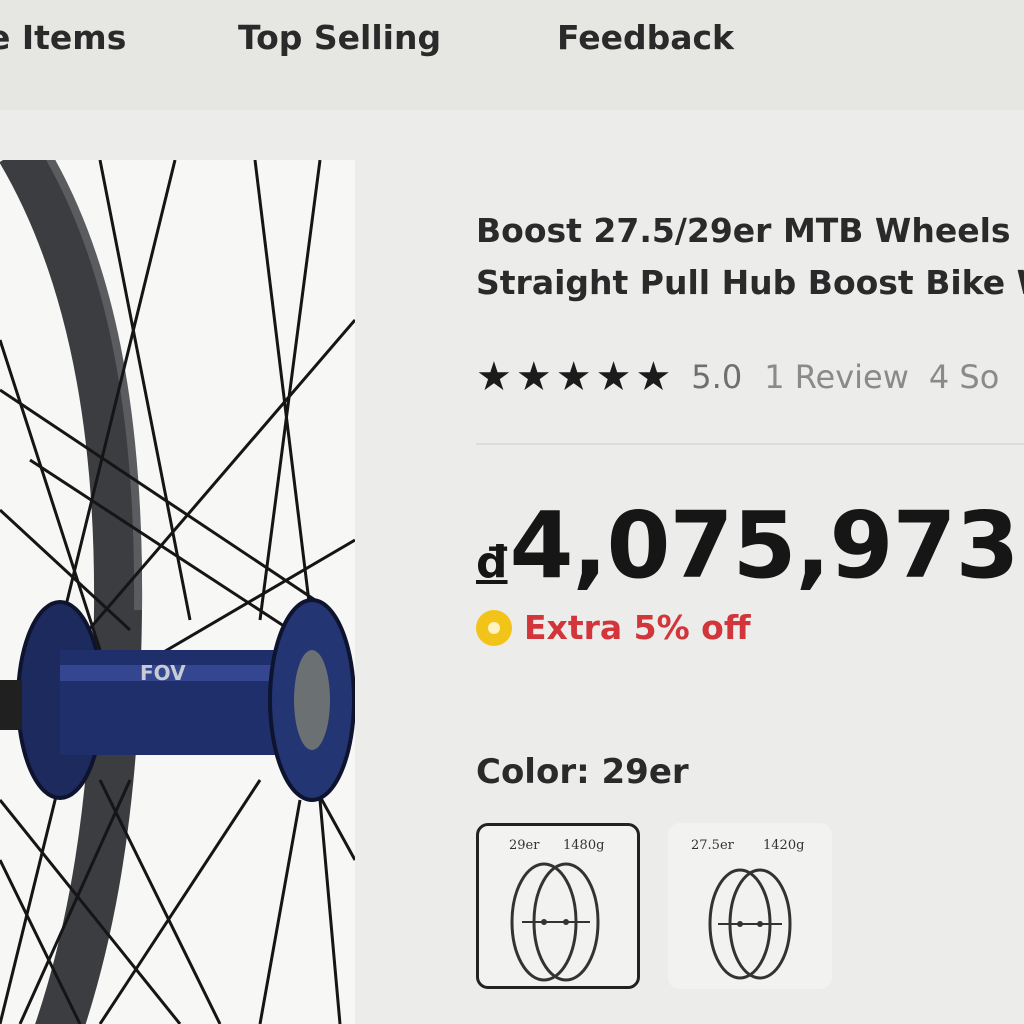 The width and height of the screenshot is (1024, 1024). What do you see at coordinates (494, 627) in the screenshot?
I see `coin-icon` at bounding box center [494, 627].